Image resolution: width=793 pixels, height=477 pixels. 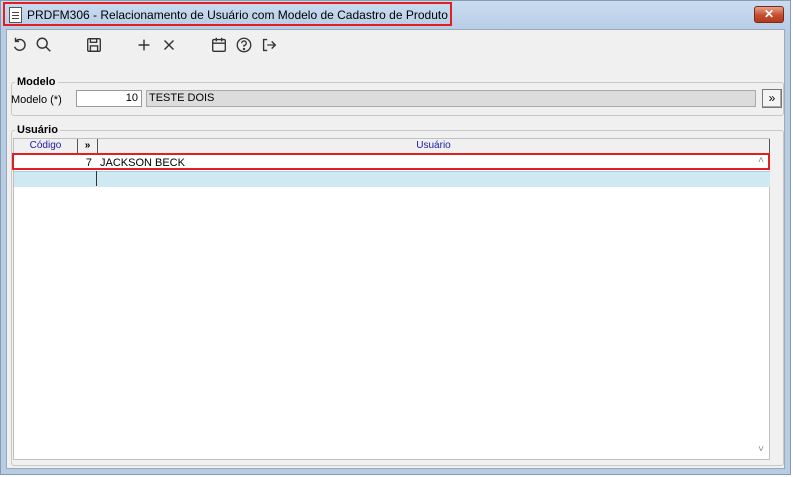 What do you see at coordinates (96, 178) in the screenshot?
I see `column-divider` at bounding box center [96, 178].